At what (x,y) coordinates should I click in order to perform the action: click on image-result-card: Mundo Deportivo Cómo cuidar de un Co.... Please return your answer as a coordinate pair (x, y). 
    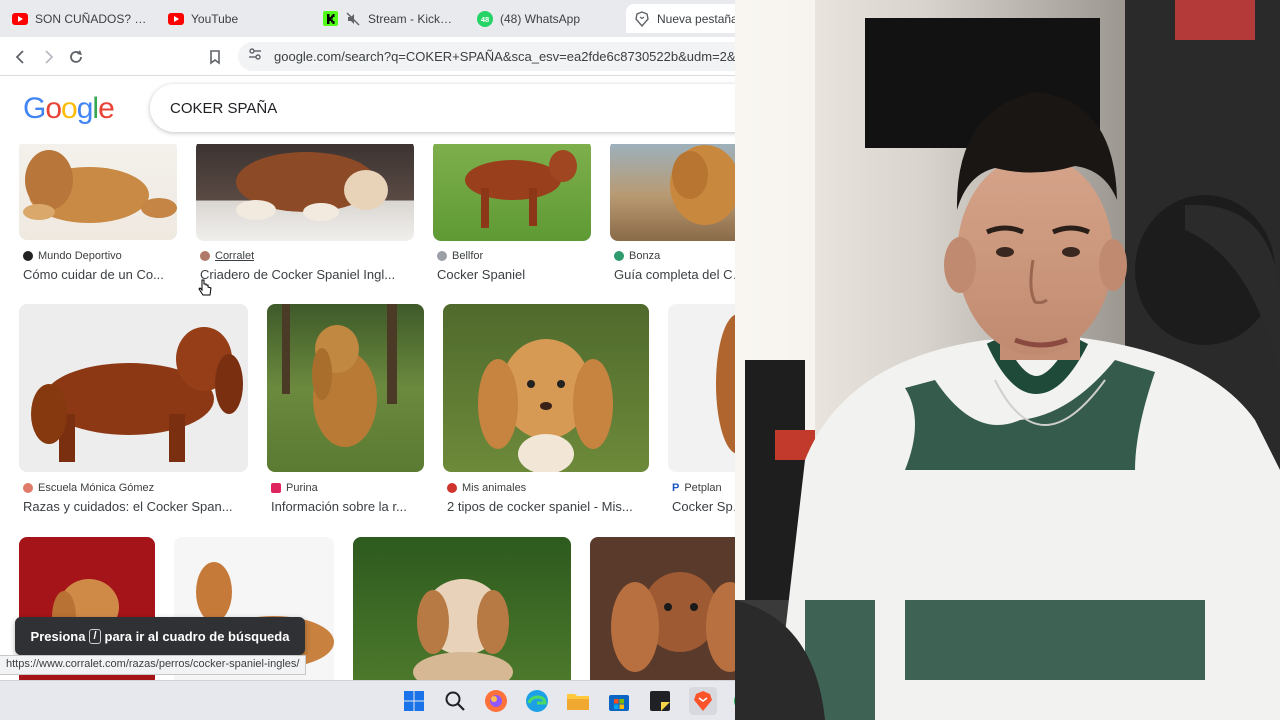
    Looking at the image, I should click on (98, 214).